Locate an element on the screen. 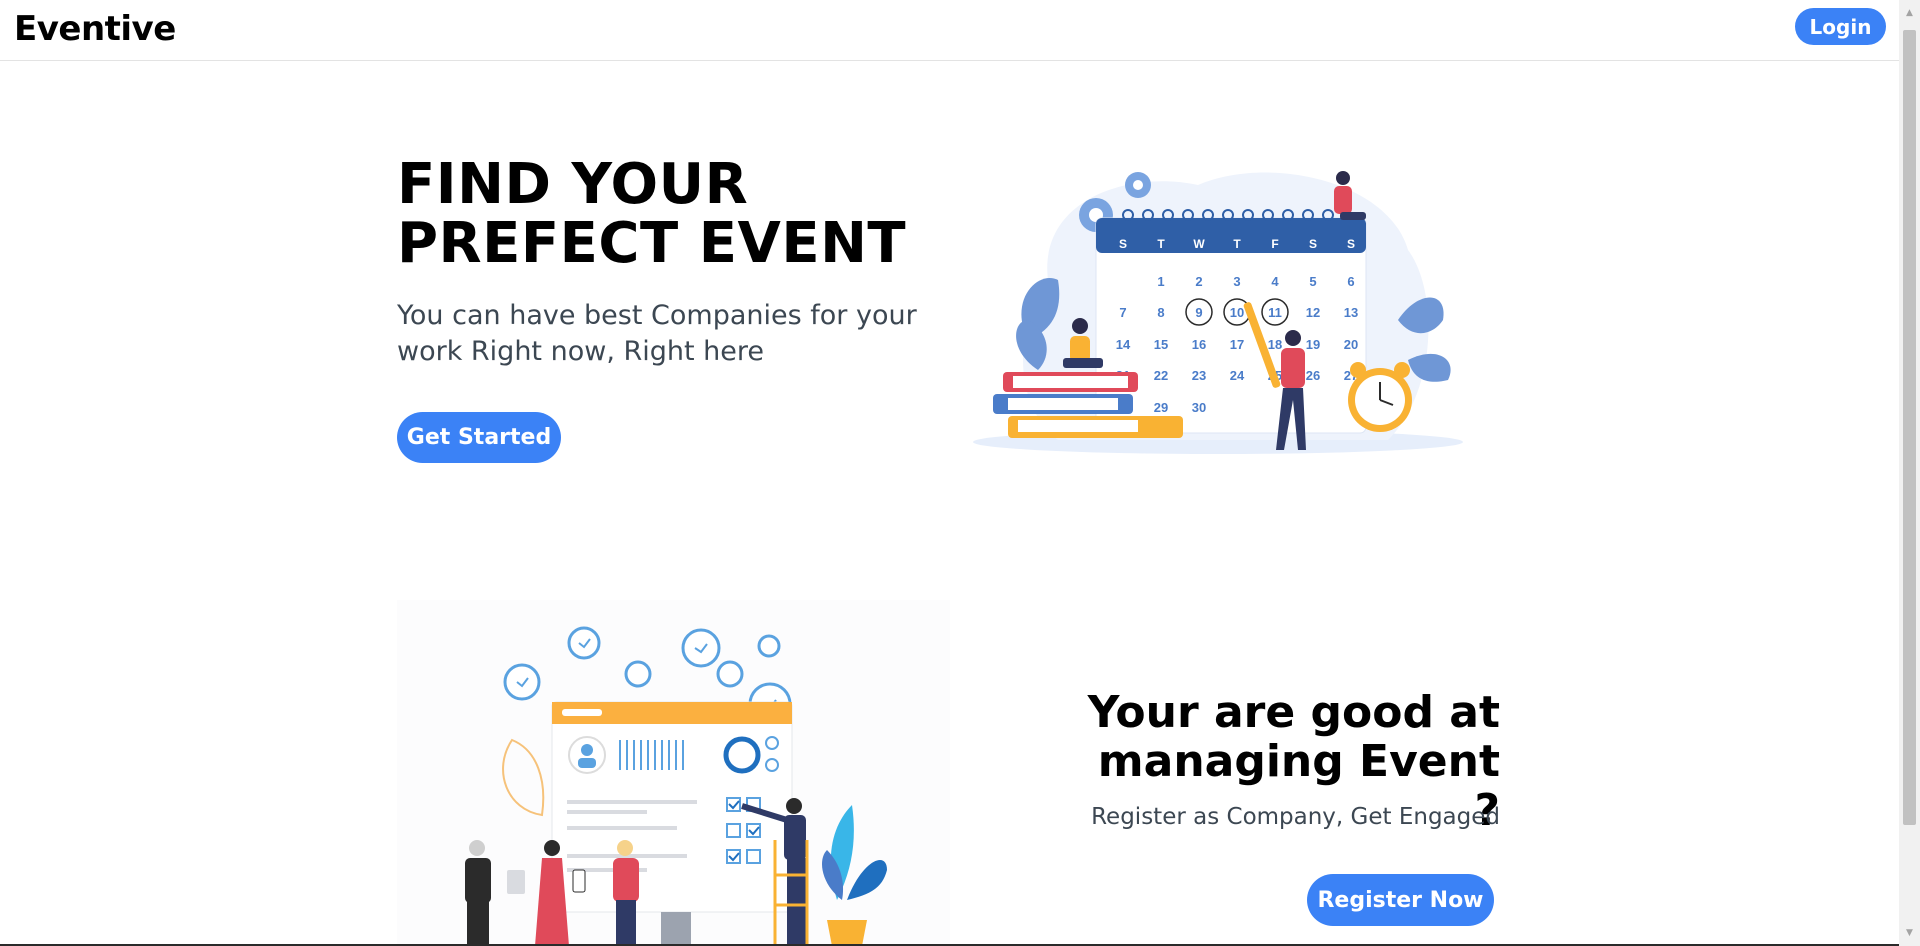 The height and width of the screenshot is (946, 1920). weekday-label: F is located at coordinates (1274, 244).